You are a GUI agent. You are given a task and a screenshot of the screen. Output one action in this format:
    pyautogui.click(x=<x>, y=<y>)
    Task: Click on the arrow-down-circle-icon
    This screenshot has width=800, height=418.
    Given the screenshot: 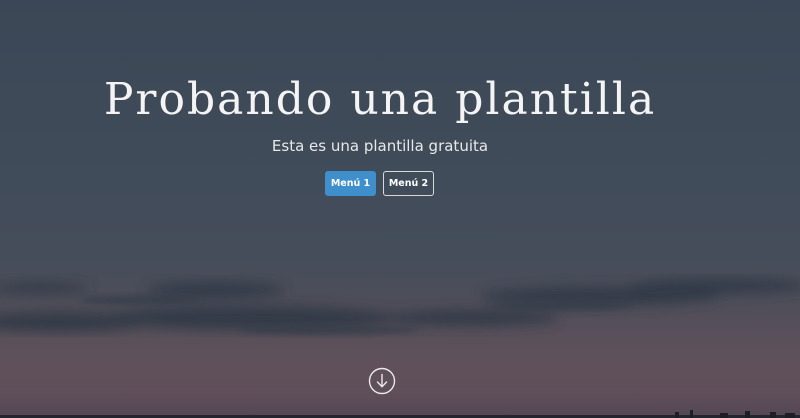 What is the action you would take?
    pyautogui.click(x=382, y=381)
    